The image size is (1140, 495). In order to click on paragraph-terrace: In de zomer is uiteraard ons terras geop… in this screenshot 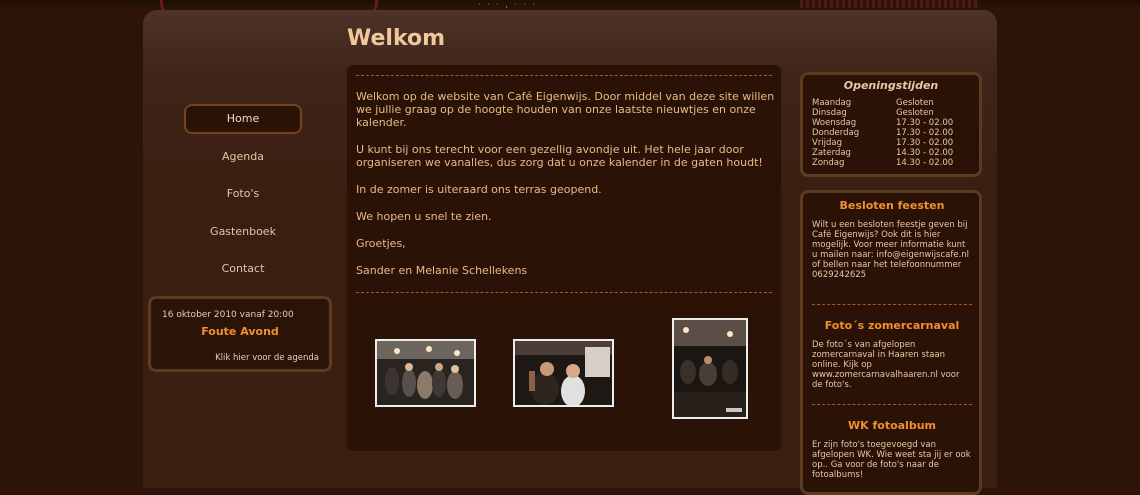, I will do `click(479, 189)`.